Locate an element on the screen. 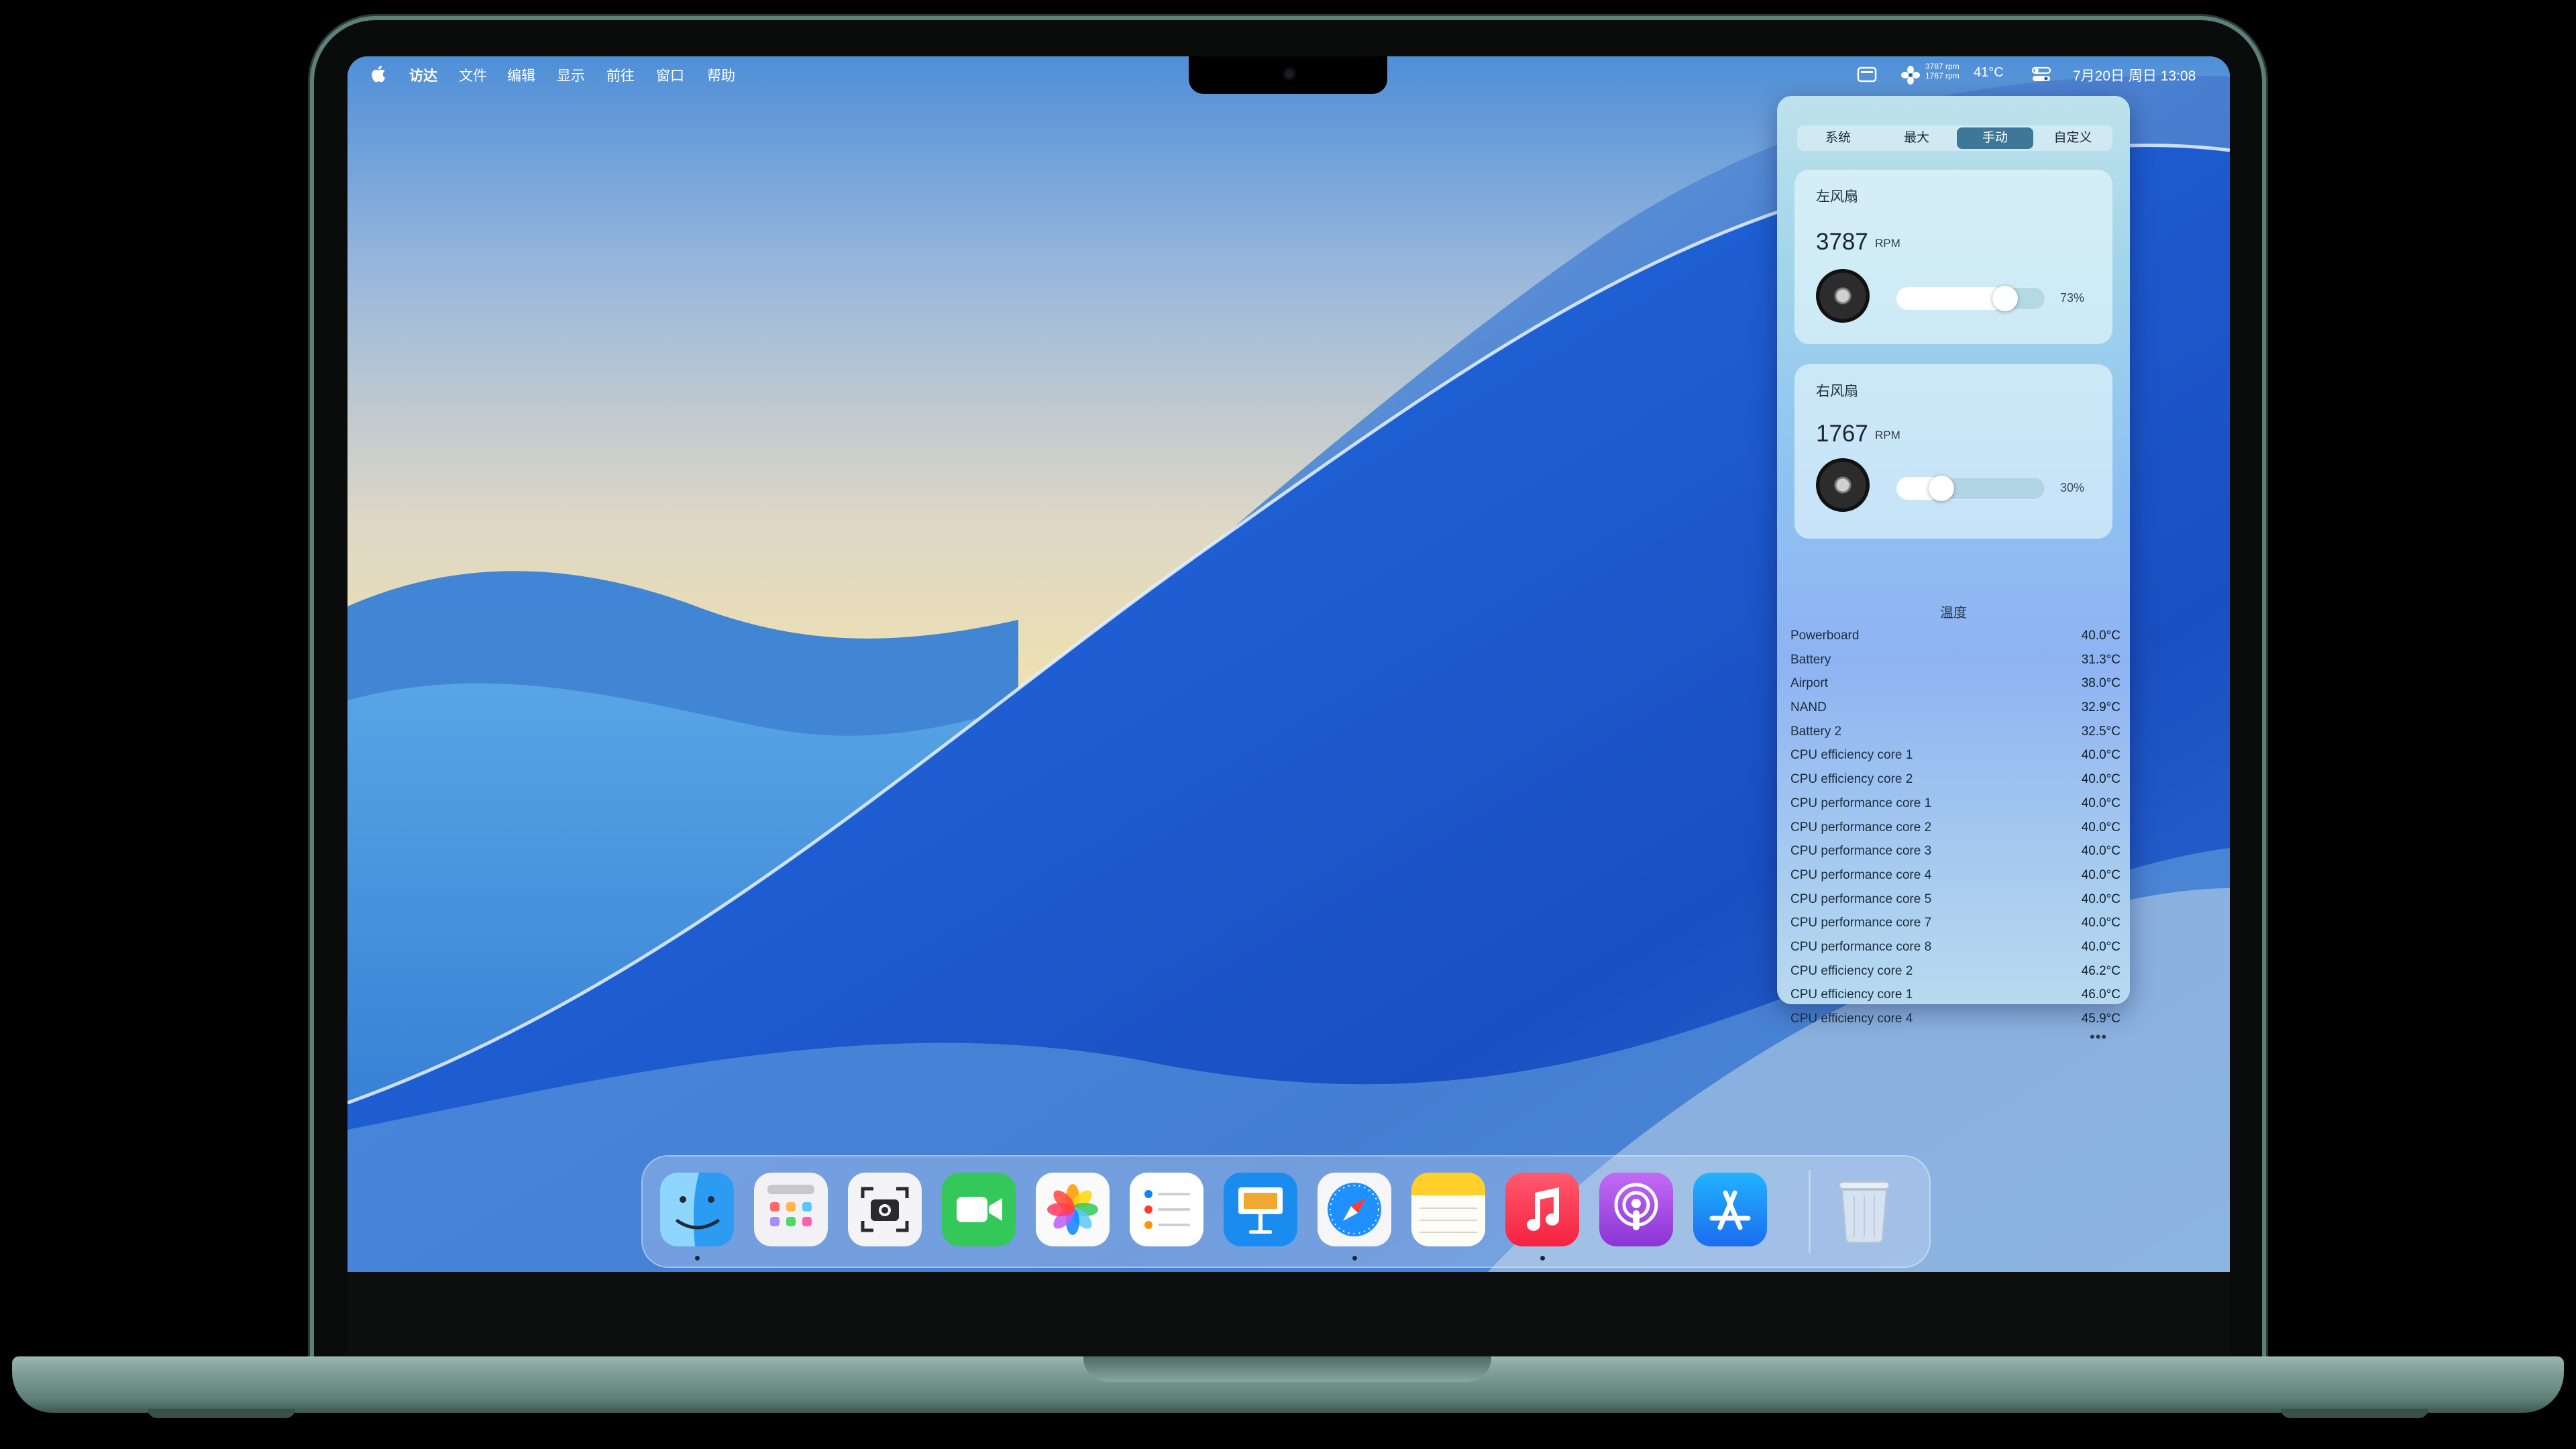  fan-status-icon is located at coordinates (1910, 75).